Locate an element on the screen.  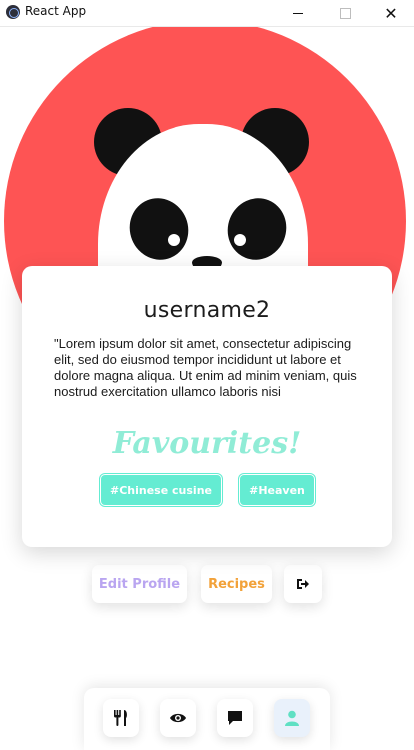
favourite-tag-heaven: #Heaven is located at coordinates (277, 490).